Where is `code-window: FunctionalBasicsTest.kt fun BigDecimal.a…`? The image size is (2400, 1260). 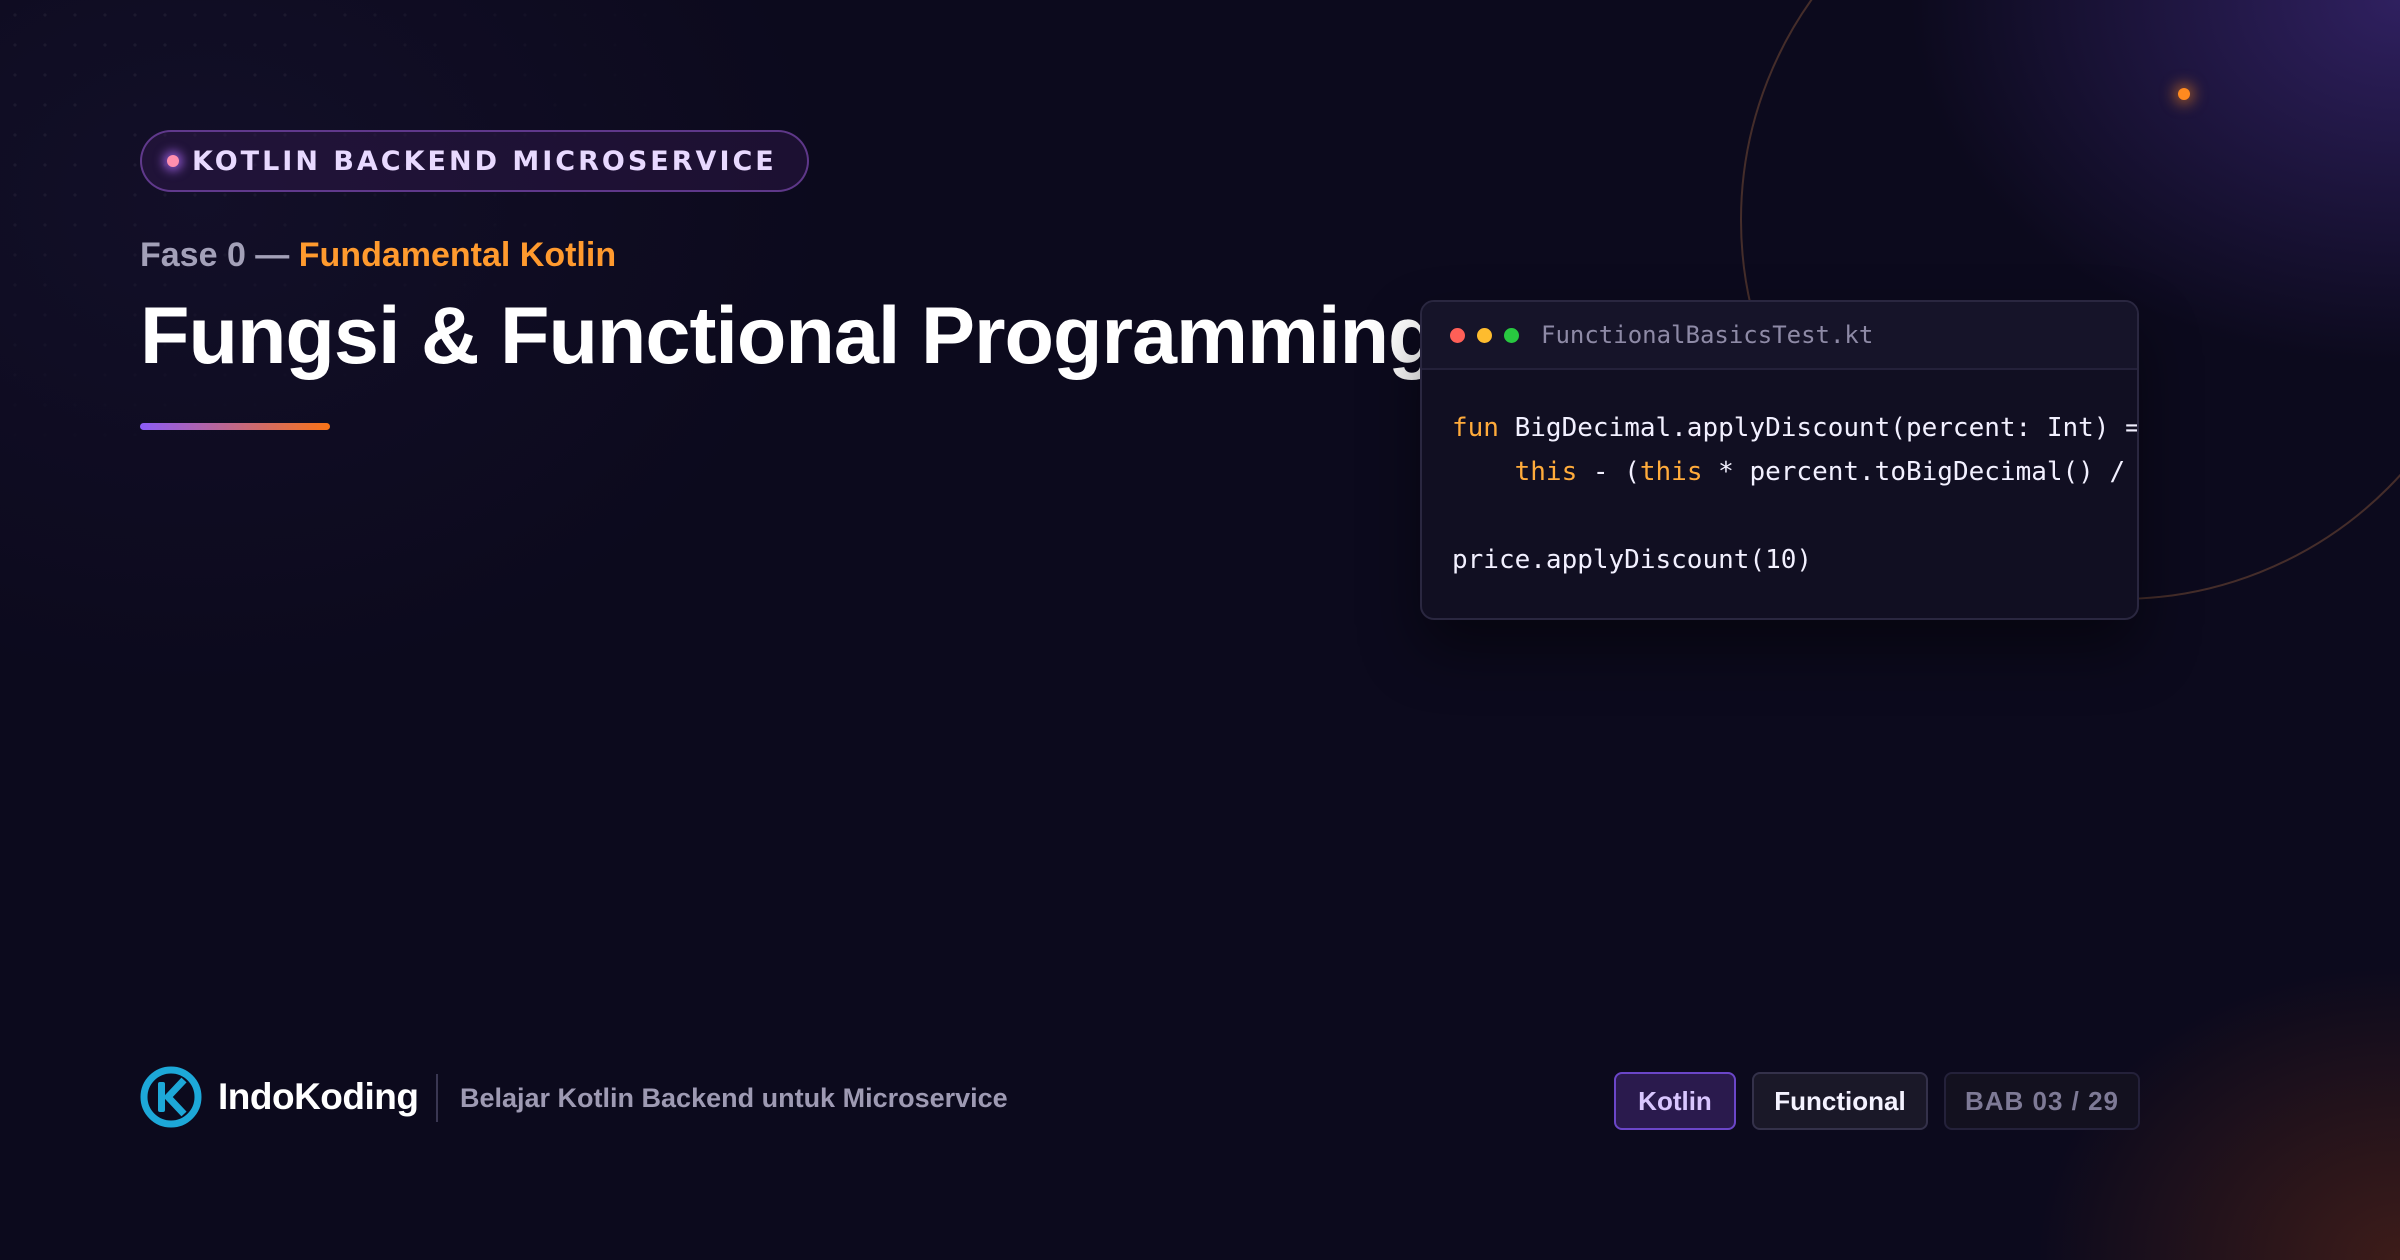 code-window: FunctionalBasicsTest.kt fun BigDecimal.a… is located at coordinates (1779, 460).